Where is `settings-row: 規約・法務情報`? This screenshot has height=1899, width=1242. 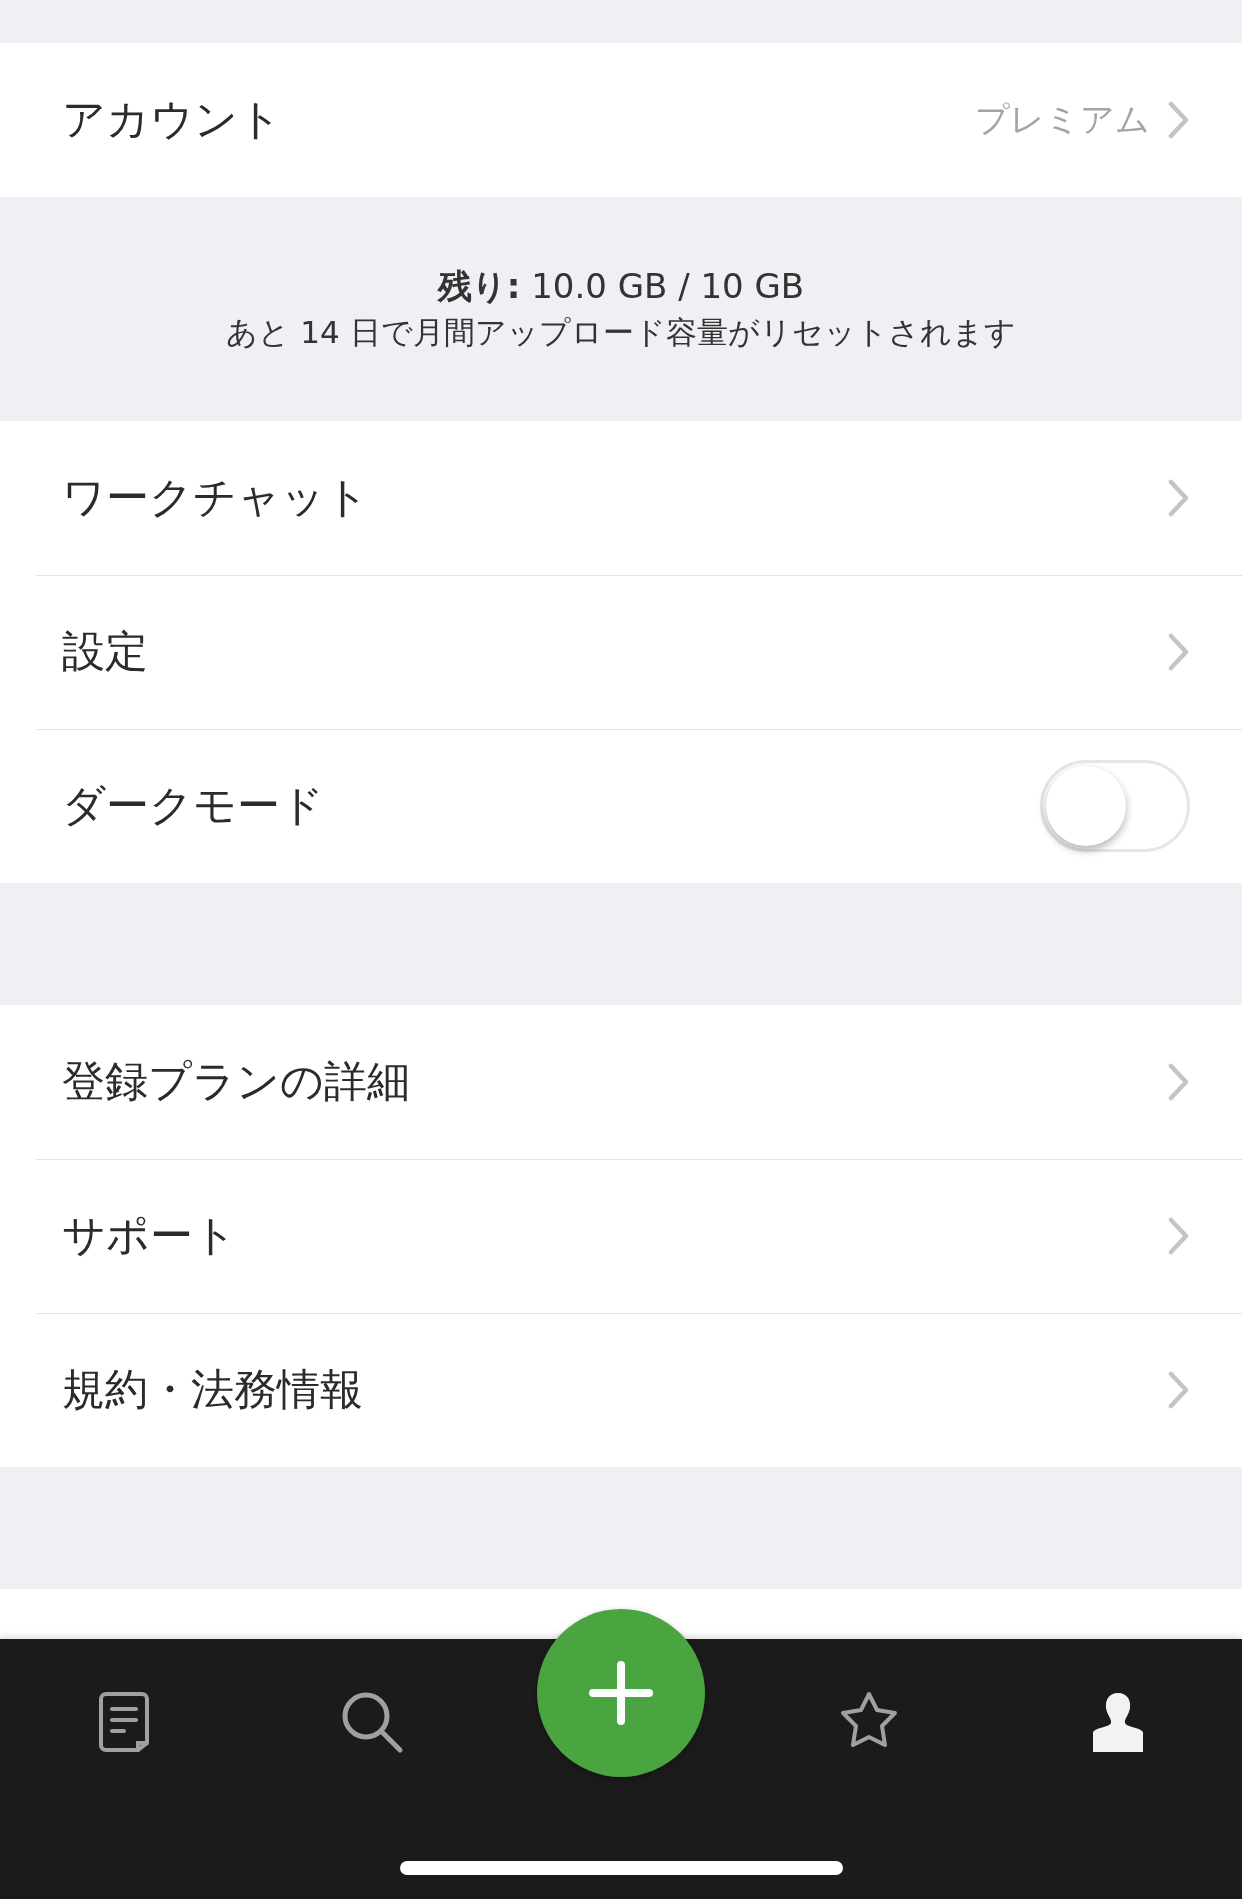
settings-row: 規約・法務情報 is located at coordinates (621, 1390).